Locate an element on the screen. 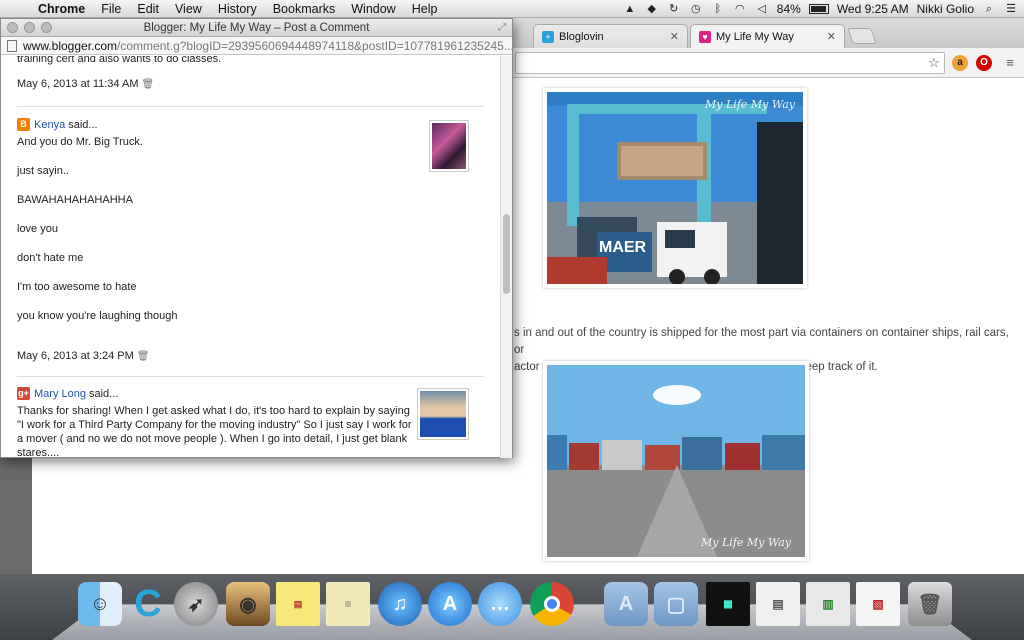  notification-center-icon: ☰ is located at coordinates (1011, 9).